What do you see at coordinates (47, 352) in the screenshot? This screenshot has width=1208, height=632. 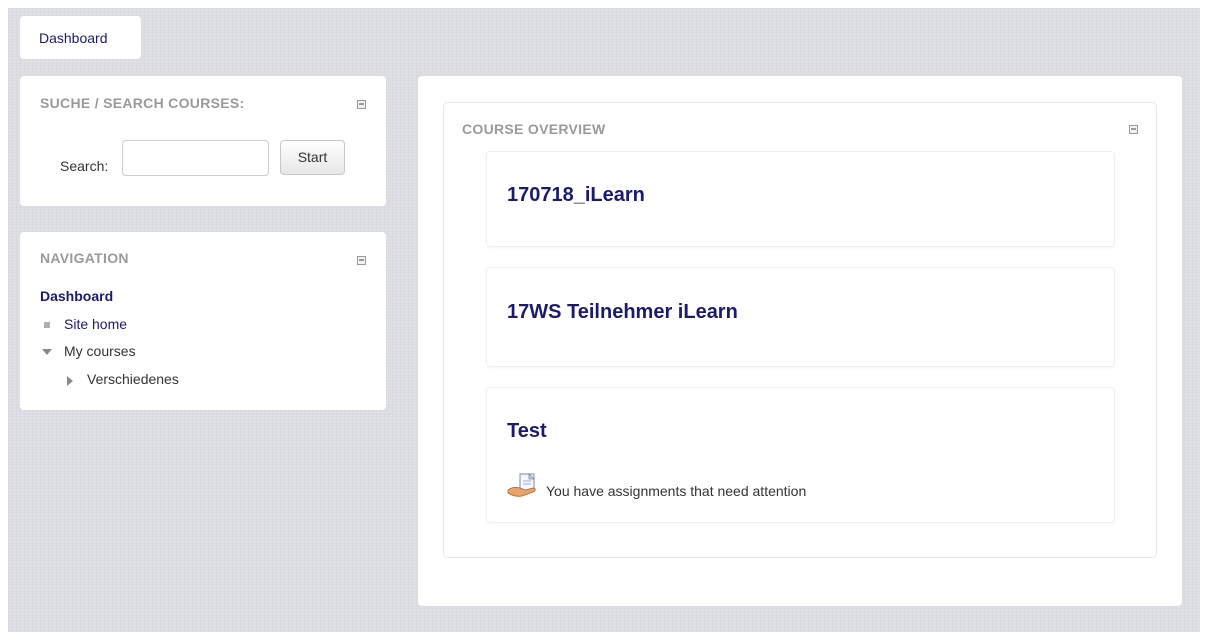 I see `expanded-triangle-icon` at bounding box center [47, 352].